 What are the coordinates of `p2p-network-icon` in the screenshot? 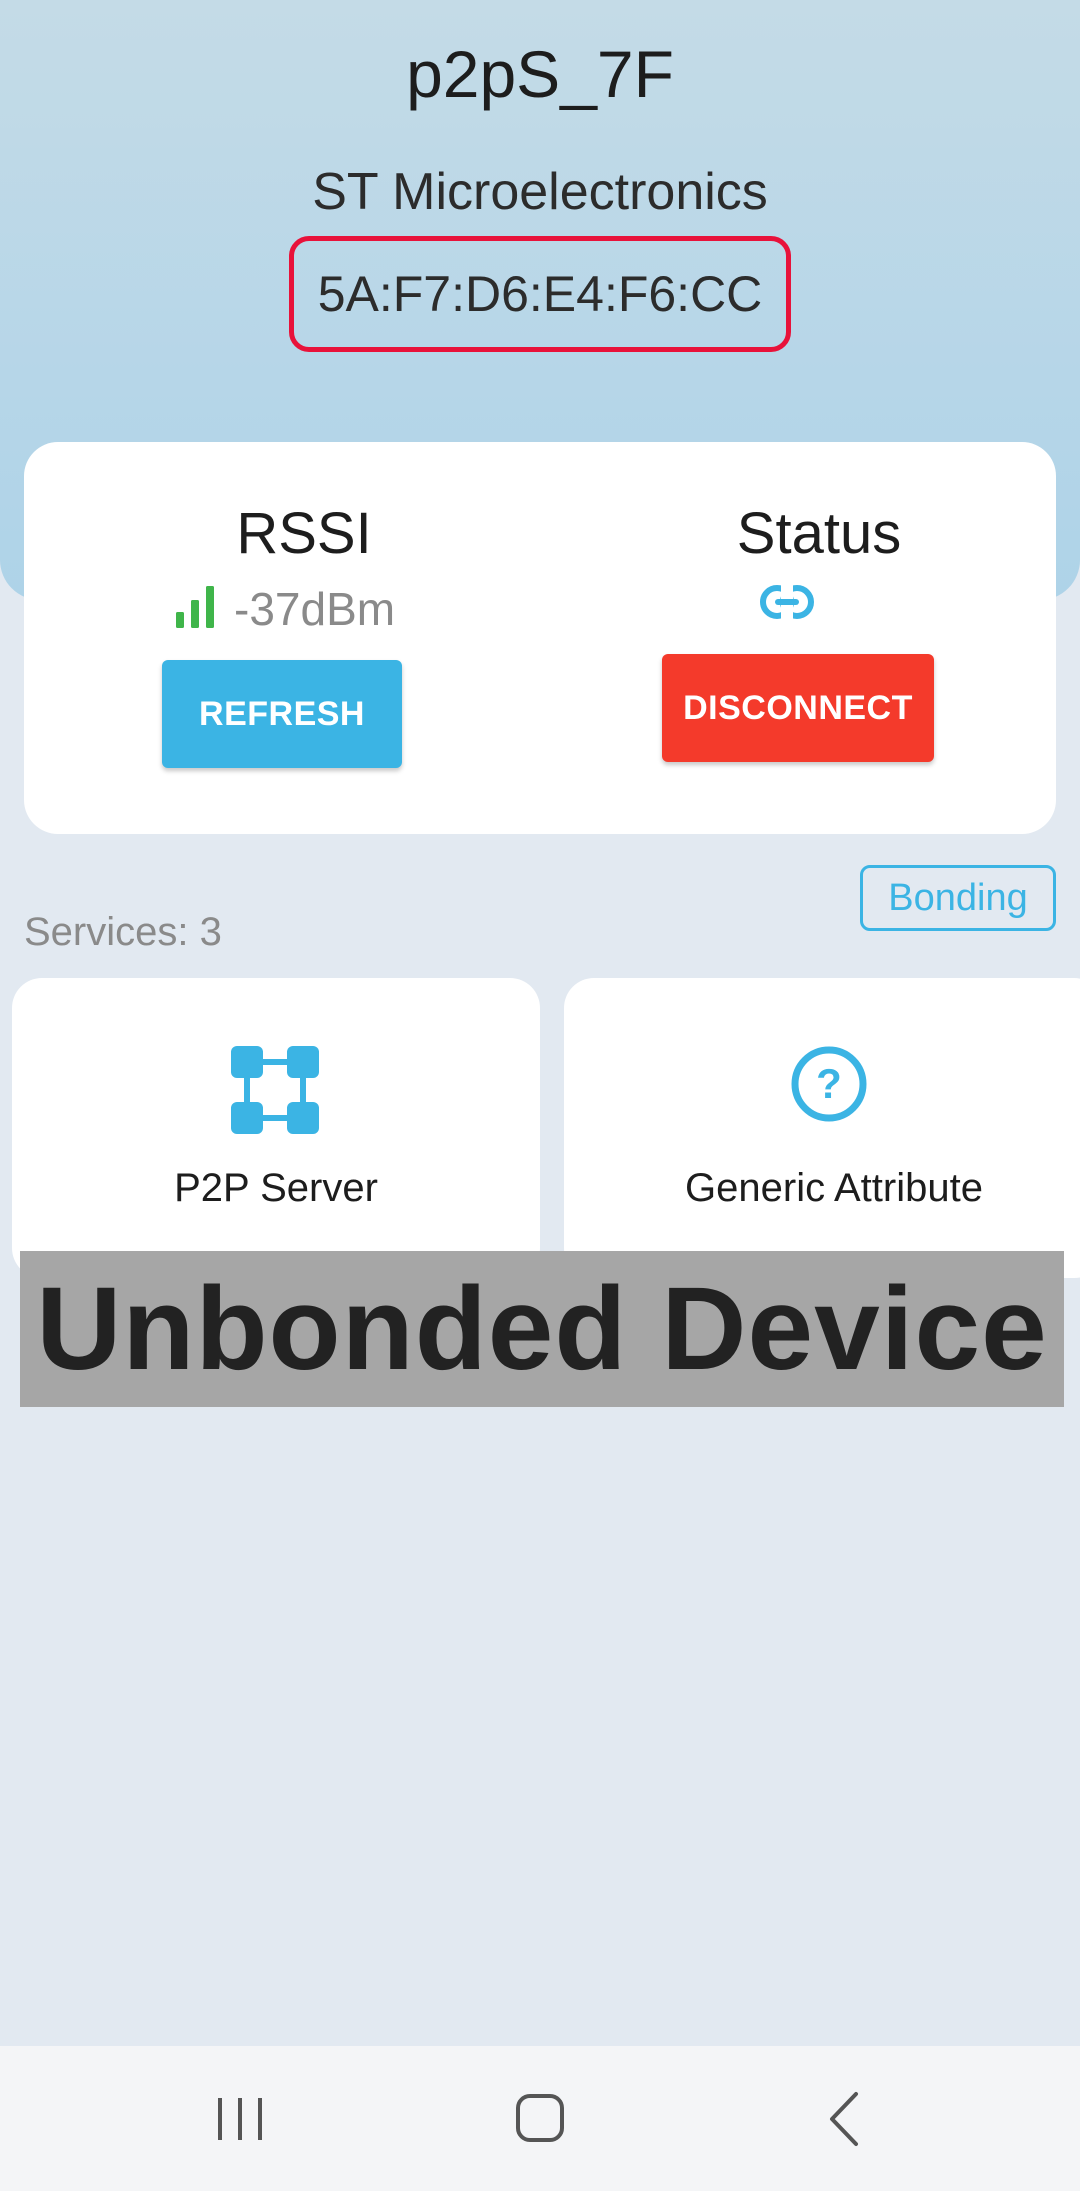 It's located at (275, 1090).